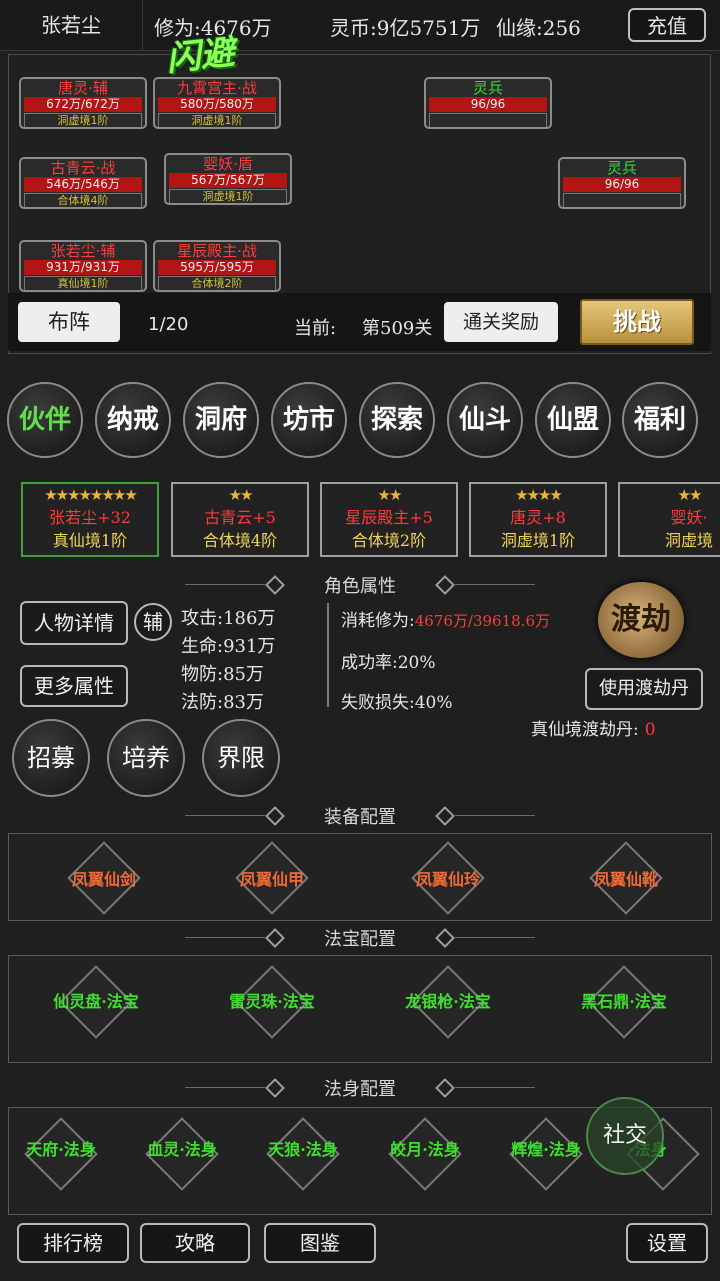  What do you see at coordinates (168, 324) in the screenshot?
I see `wave-counter: 1/20` at bounding box center [168, 324].